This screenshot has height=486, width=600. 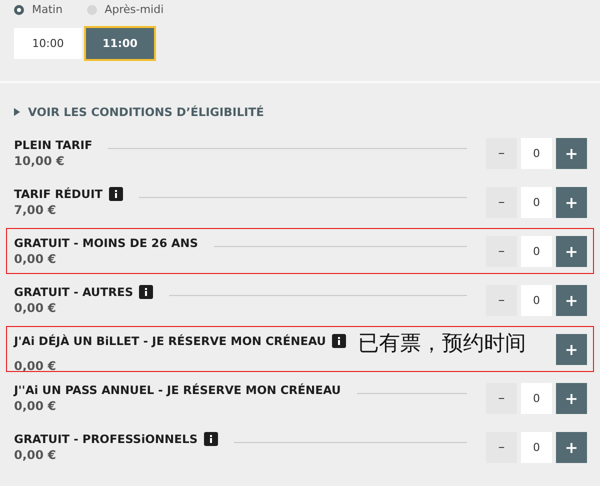 I want to click on ticket-price: 10,00 €, so click(x=40, y=161).